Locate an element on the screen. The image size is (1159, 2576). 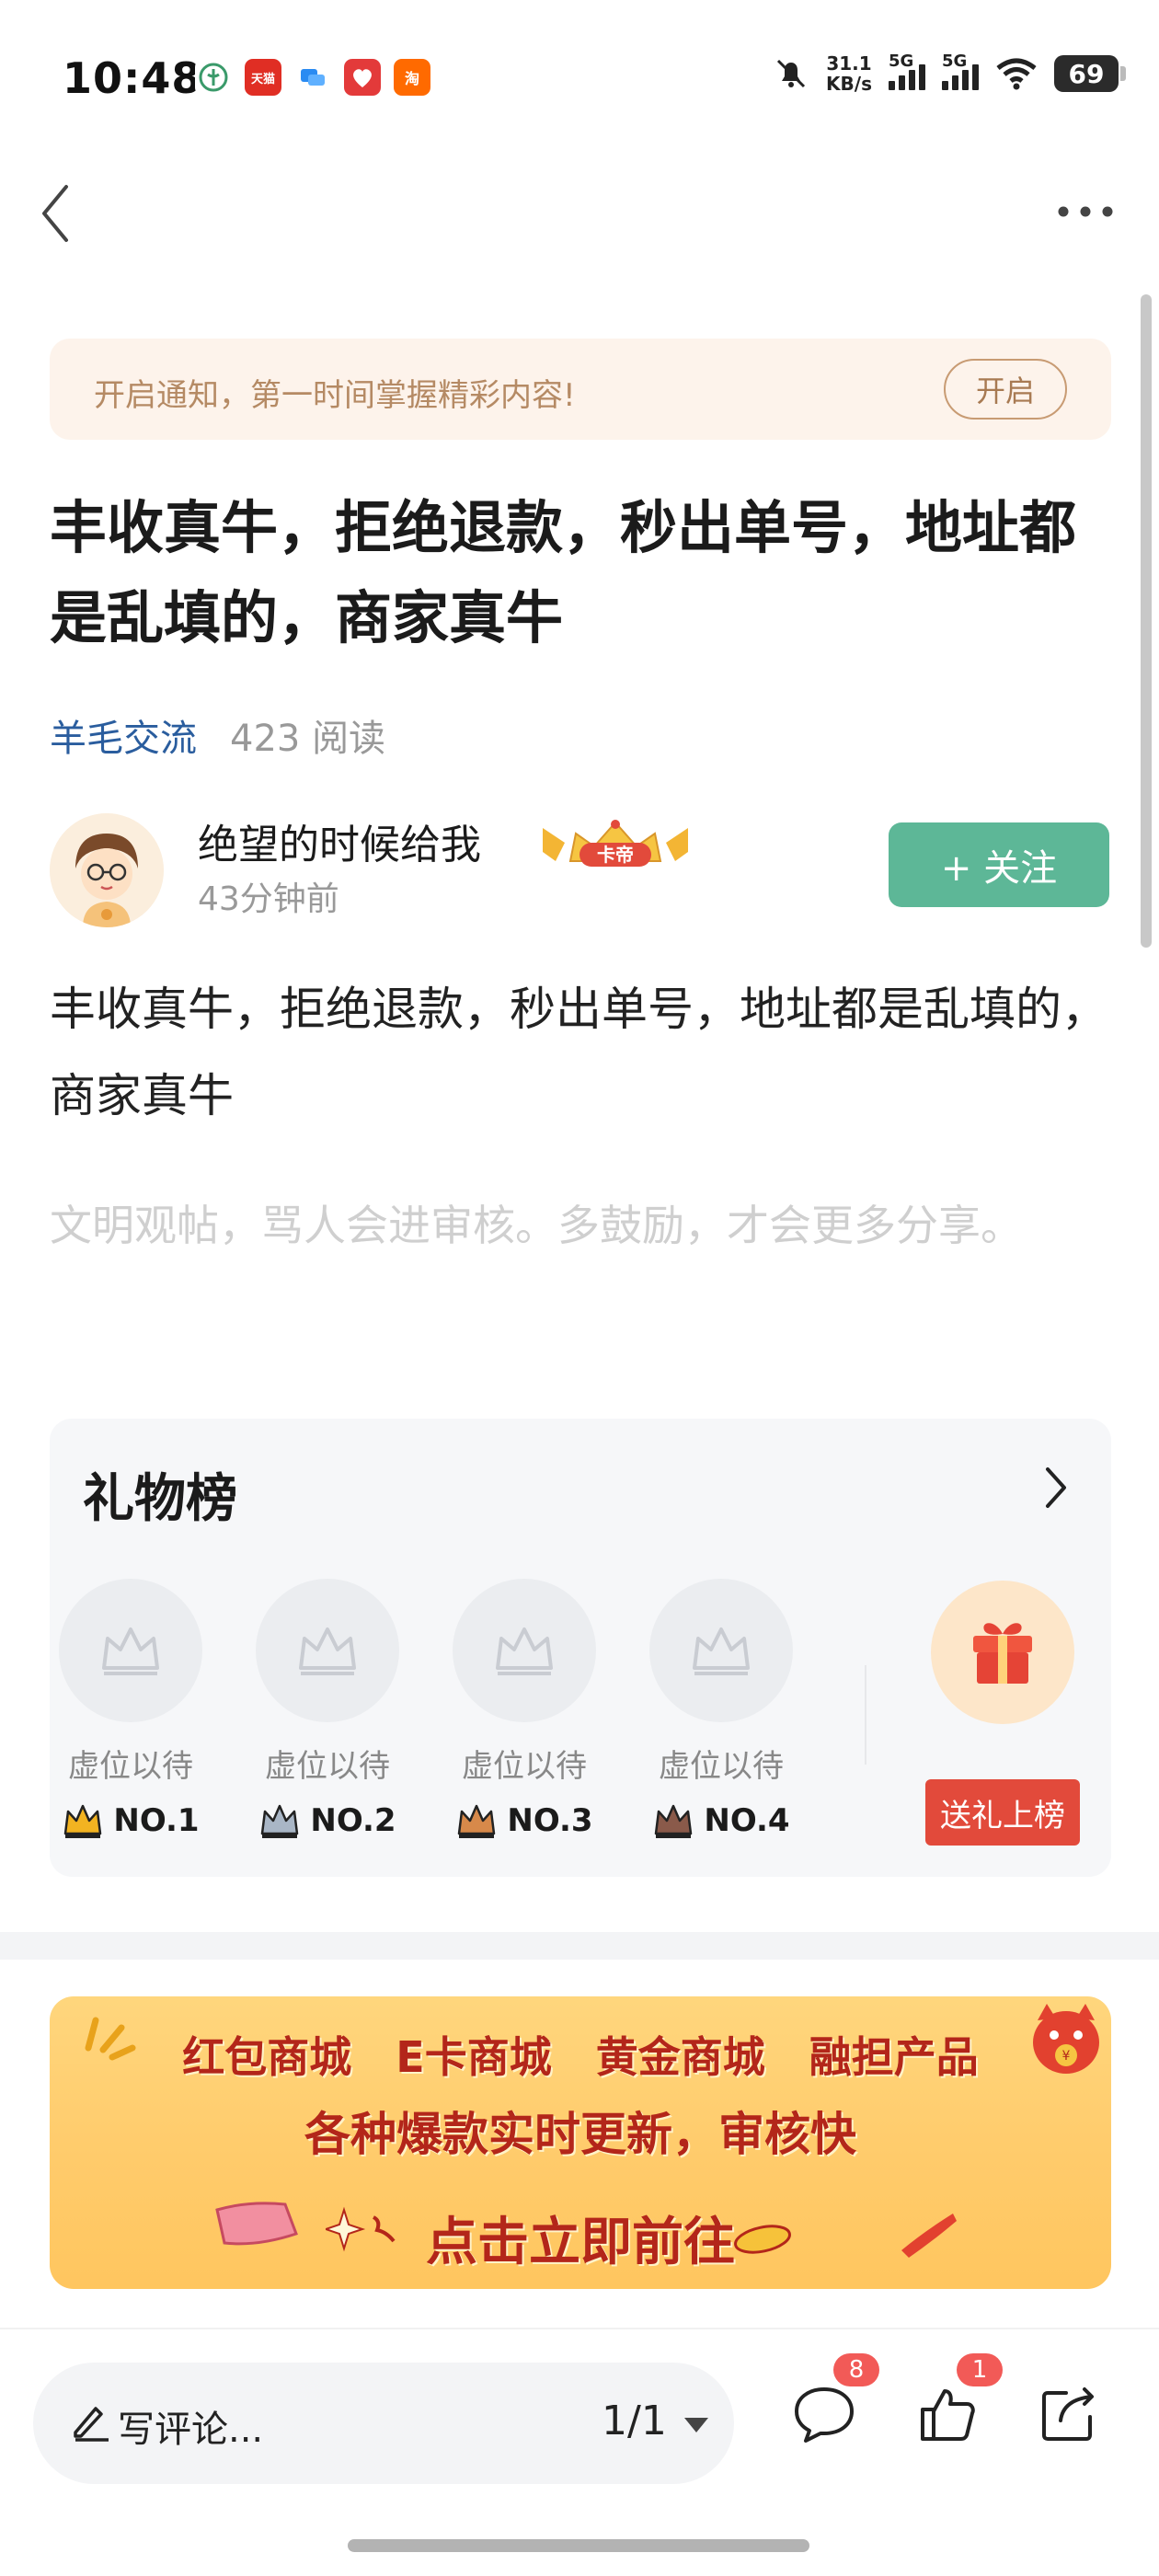
comment-input: 写评论... 1/1 is located at coordinates (383, 2423).